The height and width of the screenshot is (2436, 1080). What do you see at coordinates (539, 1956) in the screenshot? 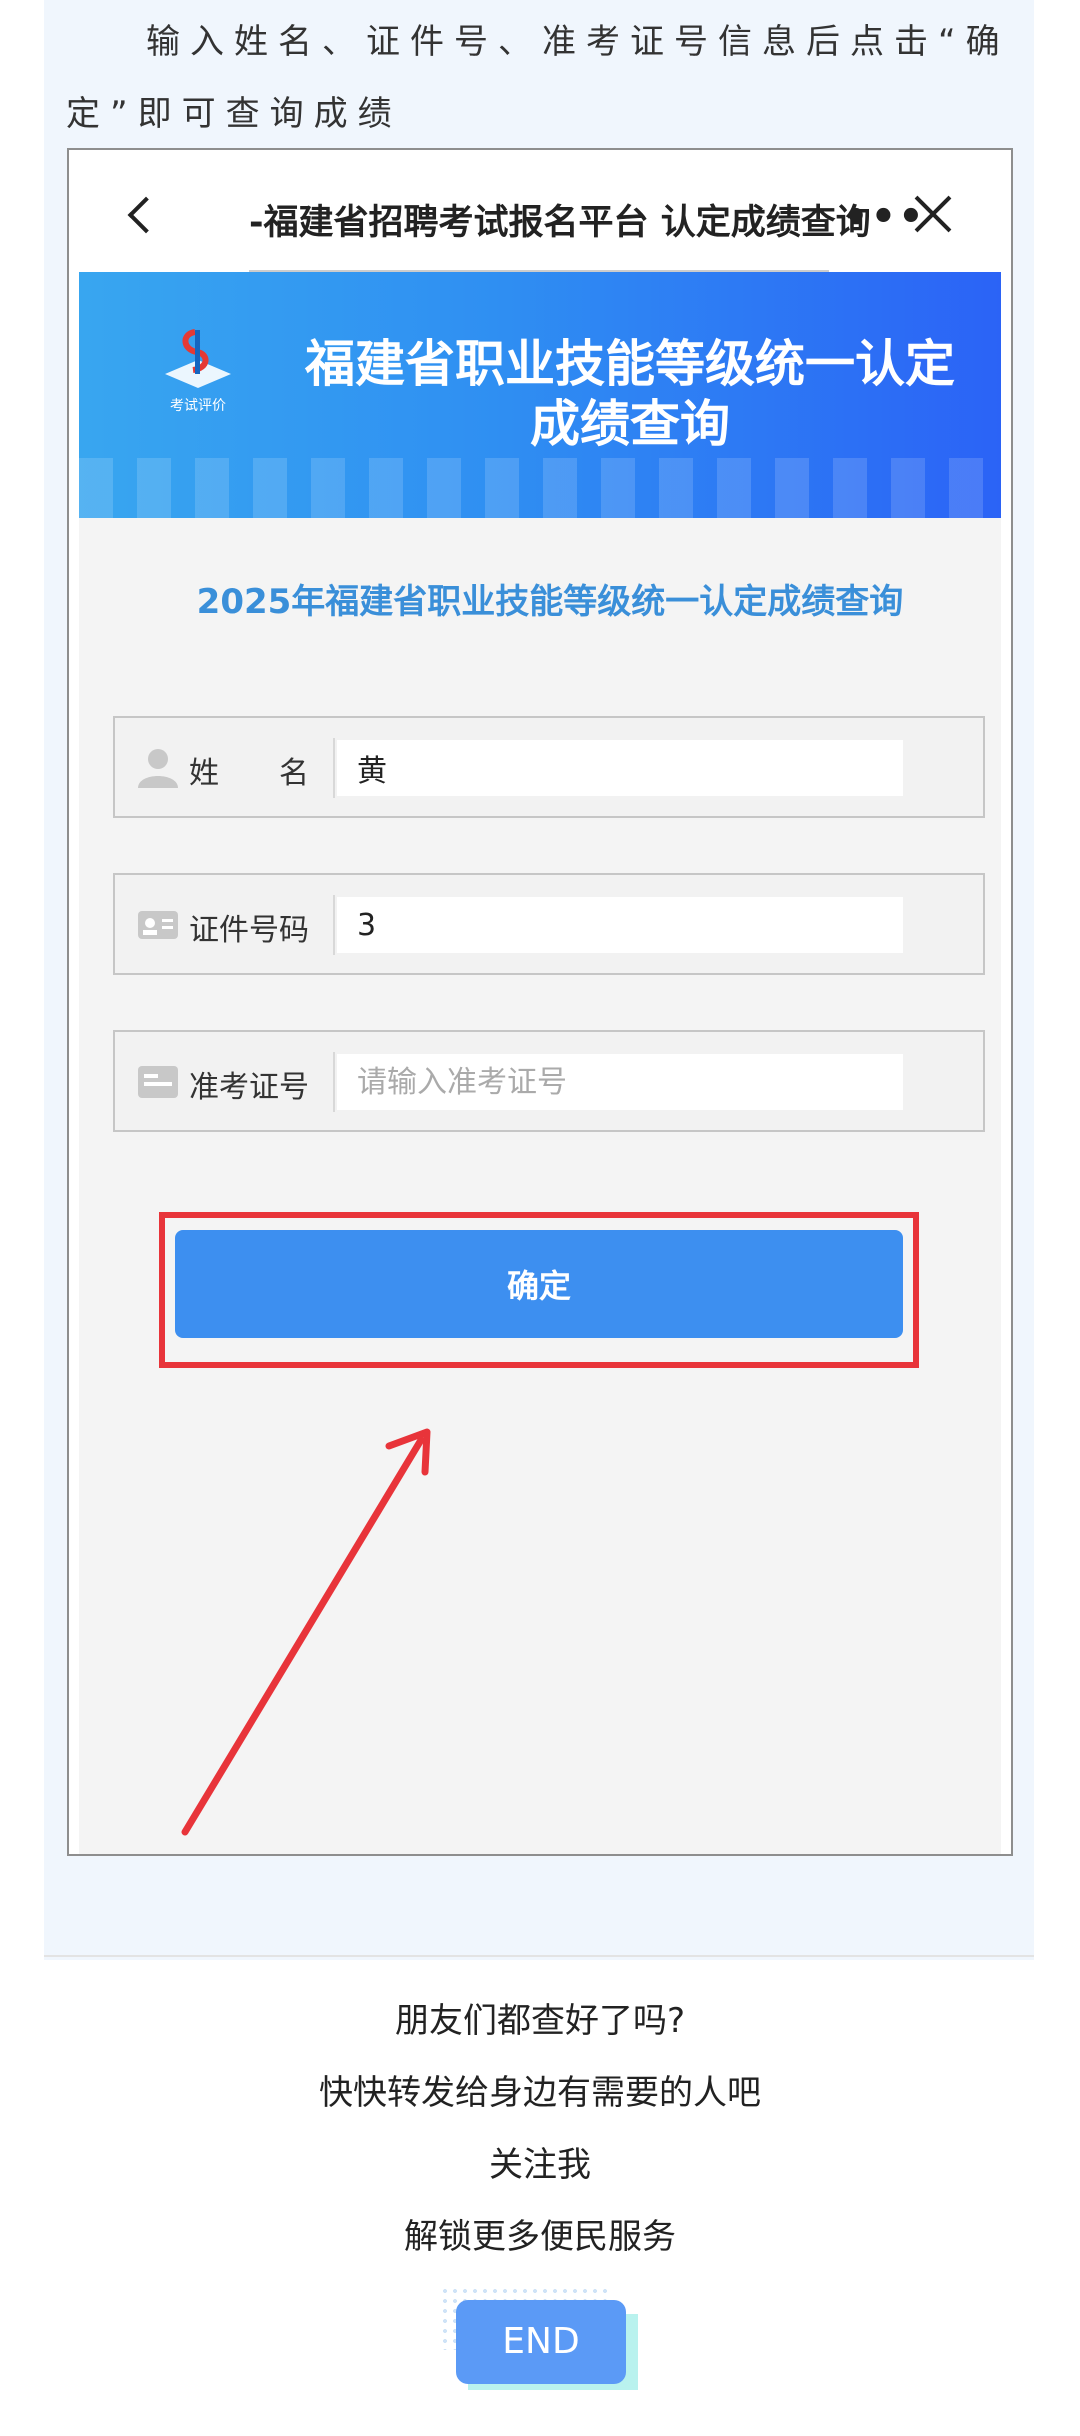
I see `section-divider` at bounding box center [539, 1956].